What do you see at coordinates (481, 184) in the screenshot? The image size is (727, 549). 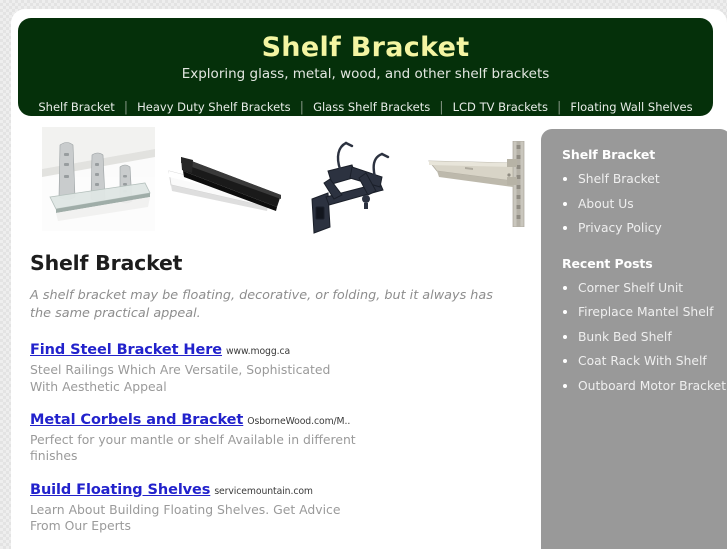 I see `metal-shelf-bracket-on-rail-image` at bounding box center [481, 184].